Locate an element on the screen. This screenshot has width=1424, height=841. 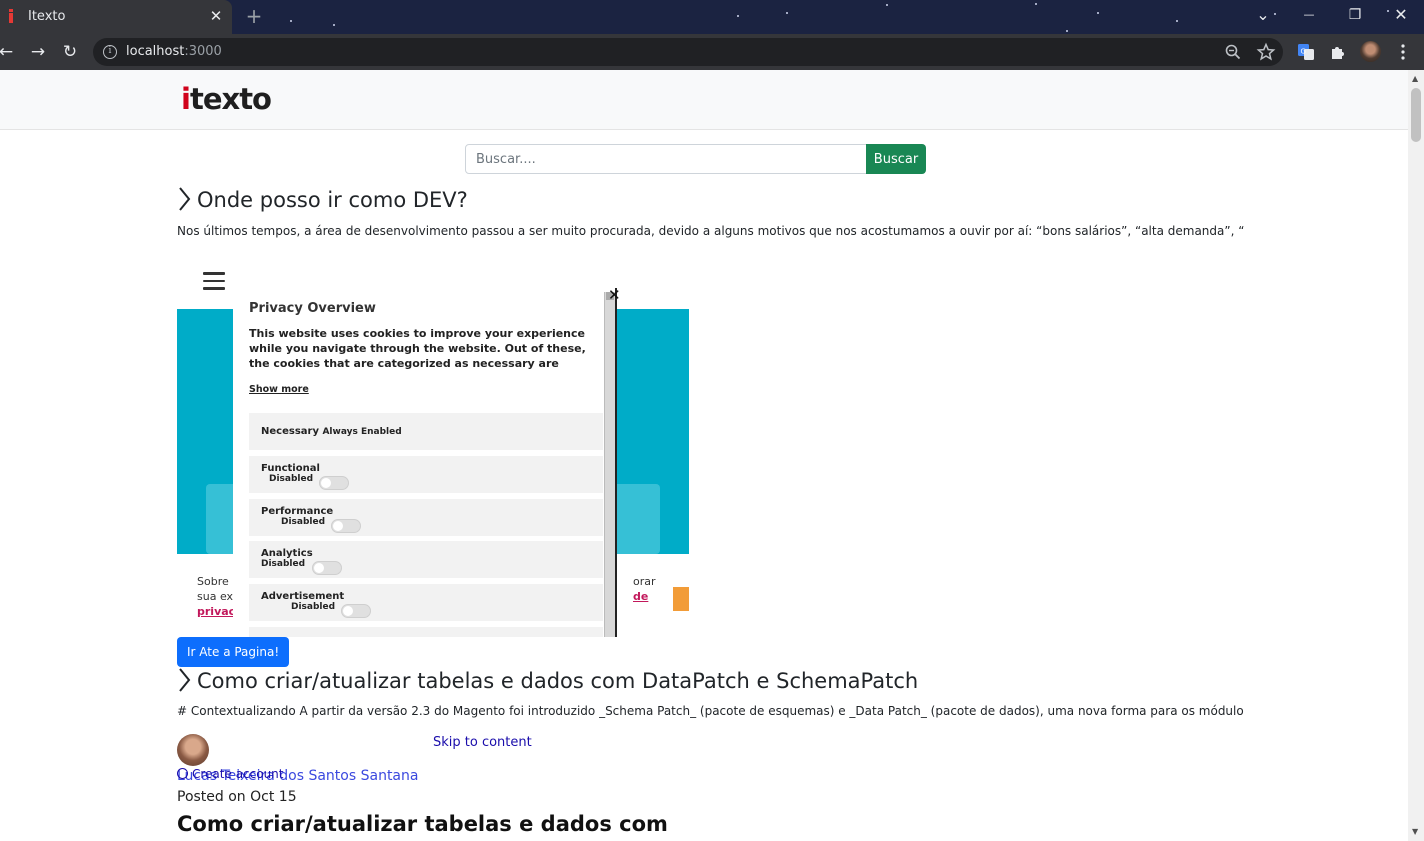
site-logo: itexto is located at coordinates (226, 99).